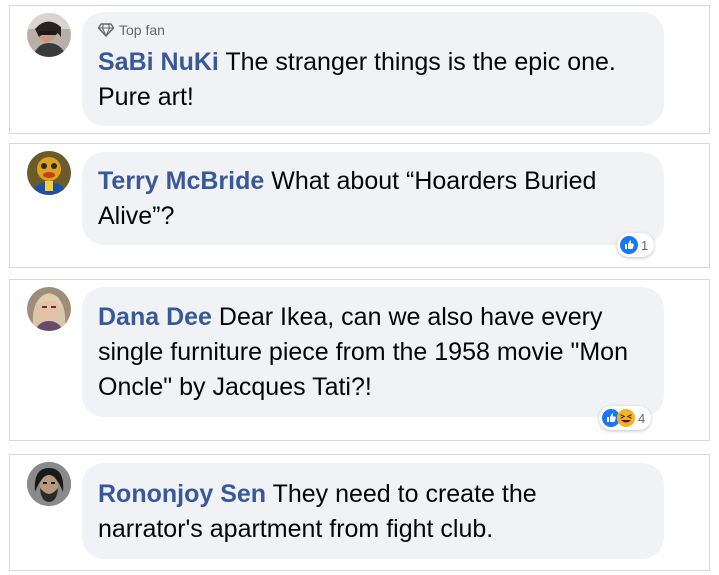  I want to click on reaction-count: 4, so click(642, 418).